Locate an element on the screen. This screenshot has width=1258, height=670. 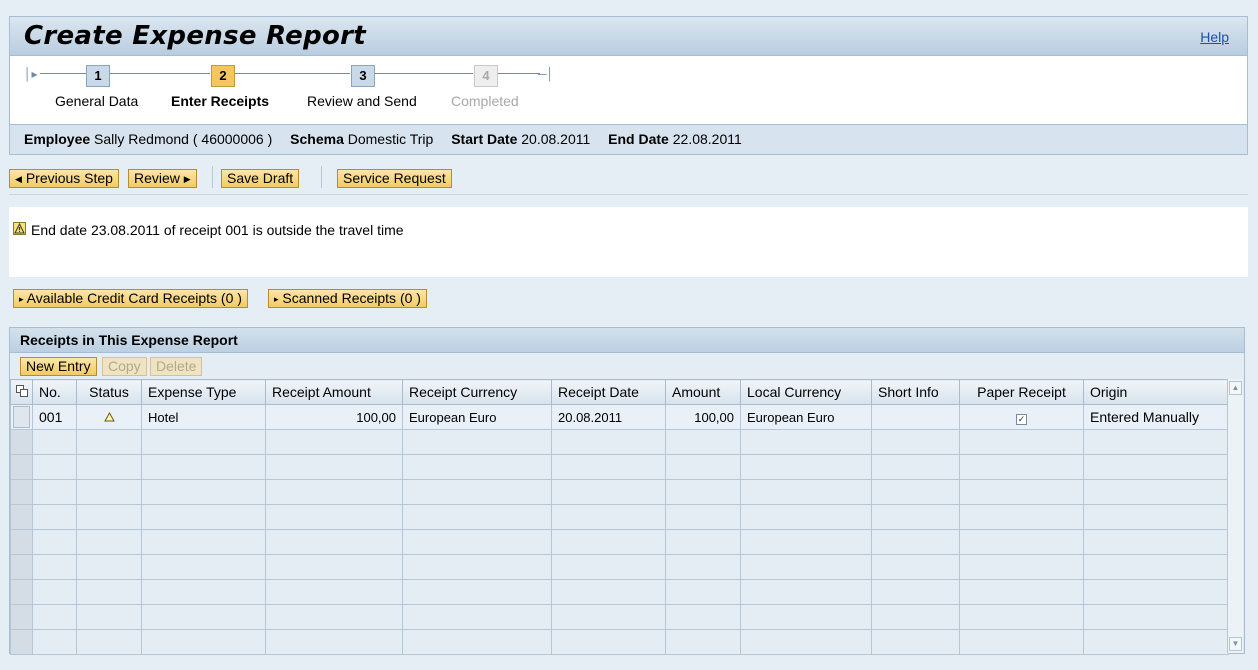
vertical-scrollbar: ▲ ▼ is located at coordinates (1235, 516).